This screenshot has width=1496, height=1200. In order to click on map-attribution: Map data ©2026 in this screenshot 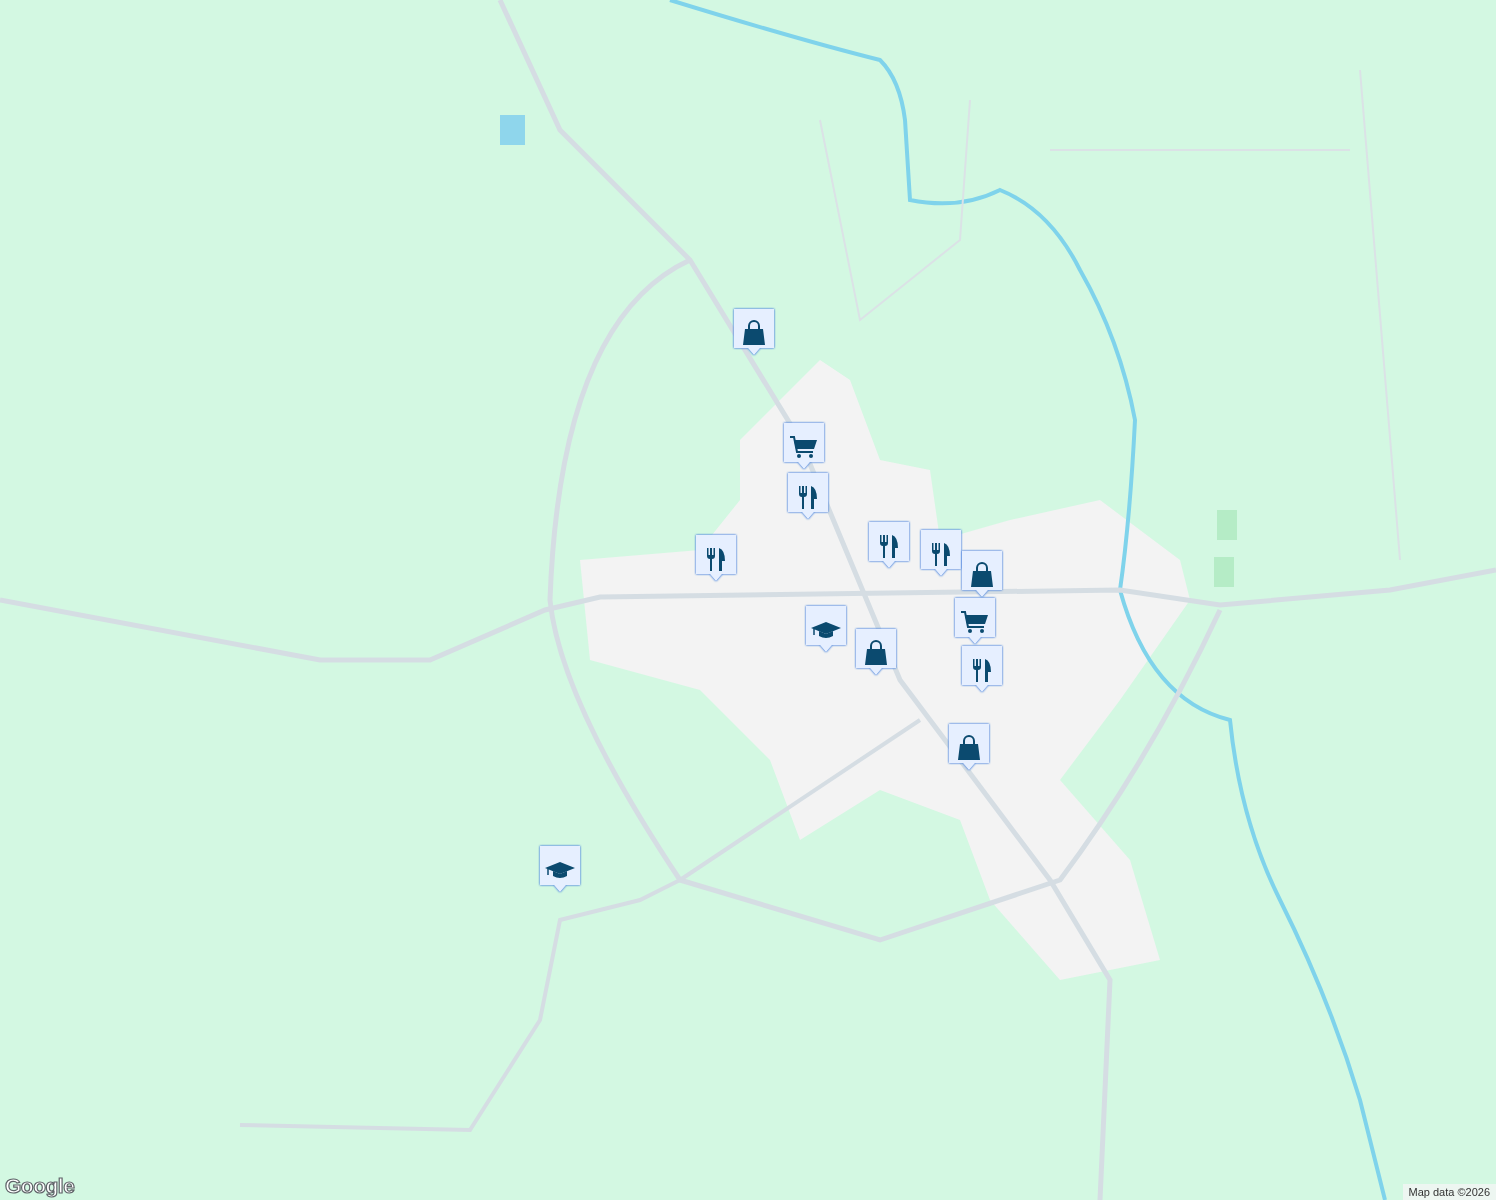, I will do `click(1449, 1192)`.